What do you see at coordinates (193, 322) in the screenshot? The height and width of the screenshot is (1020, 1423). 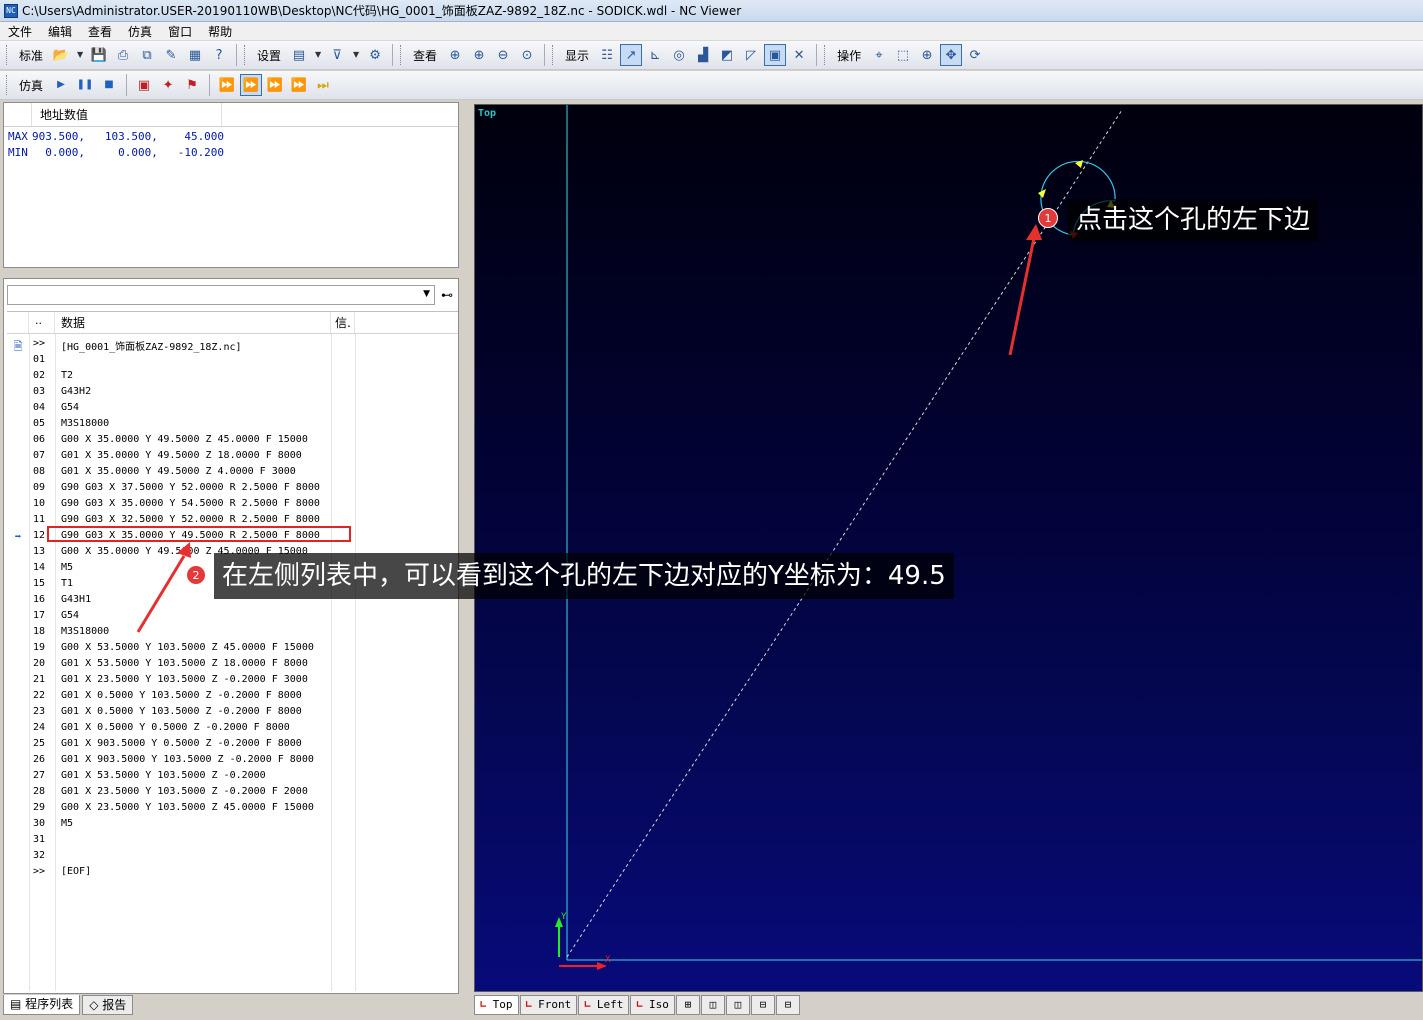 I see `header-data: 数据` at bounding box center [193, 322].